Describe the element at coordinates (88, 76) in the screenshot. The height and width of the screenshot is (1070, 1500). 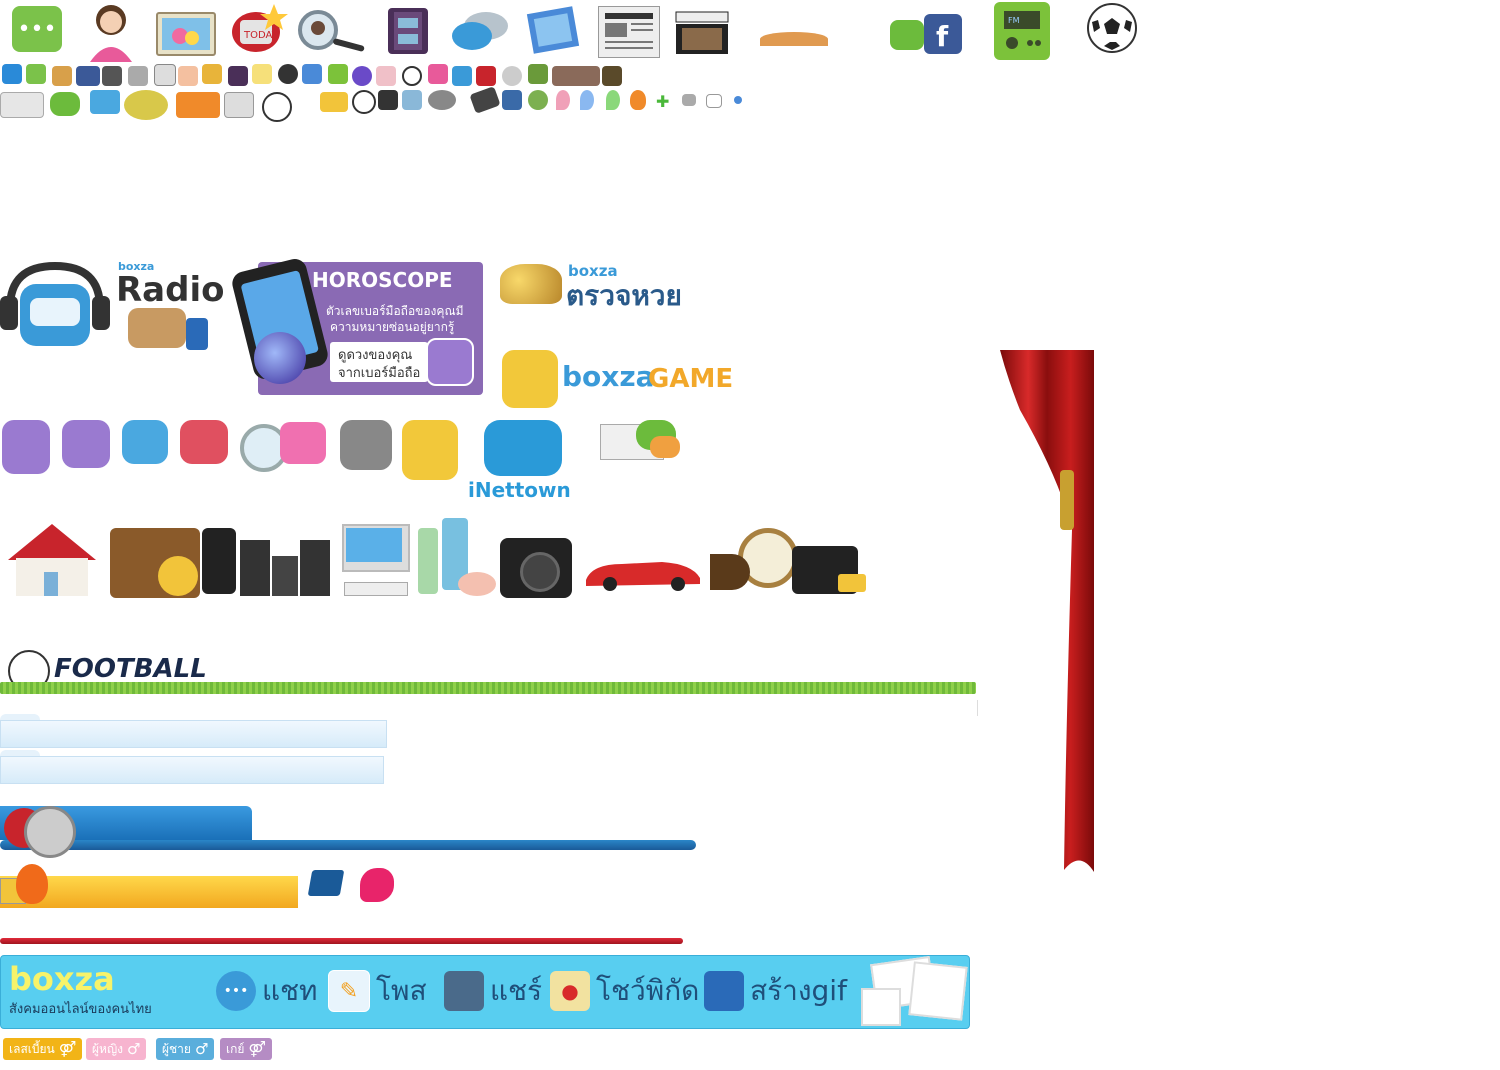
I see `facebook-small-icon` at that location.